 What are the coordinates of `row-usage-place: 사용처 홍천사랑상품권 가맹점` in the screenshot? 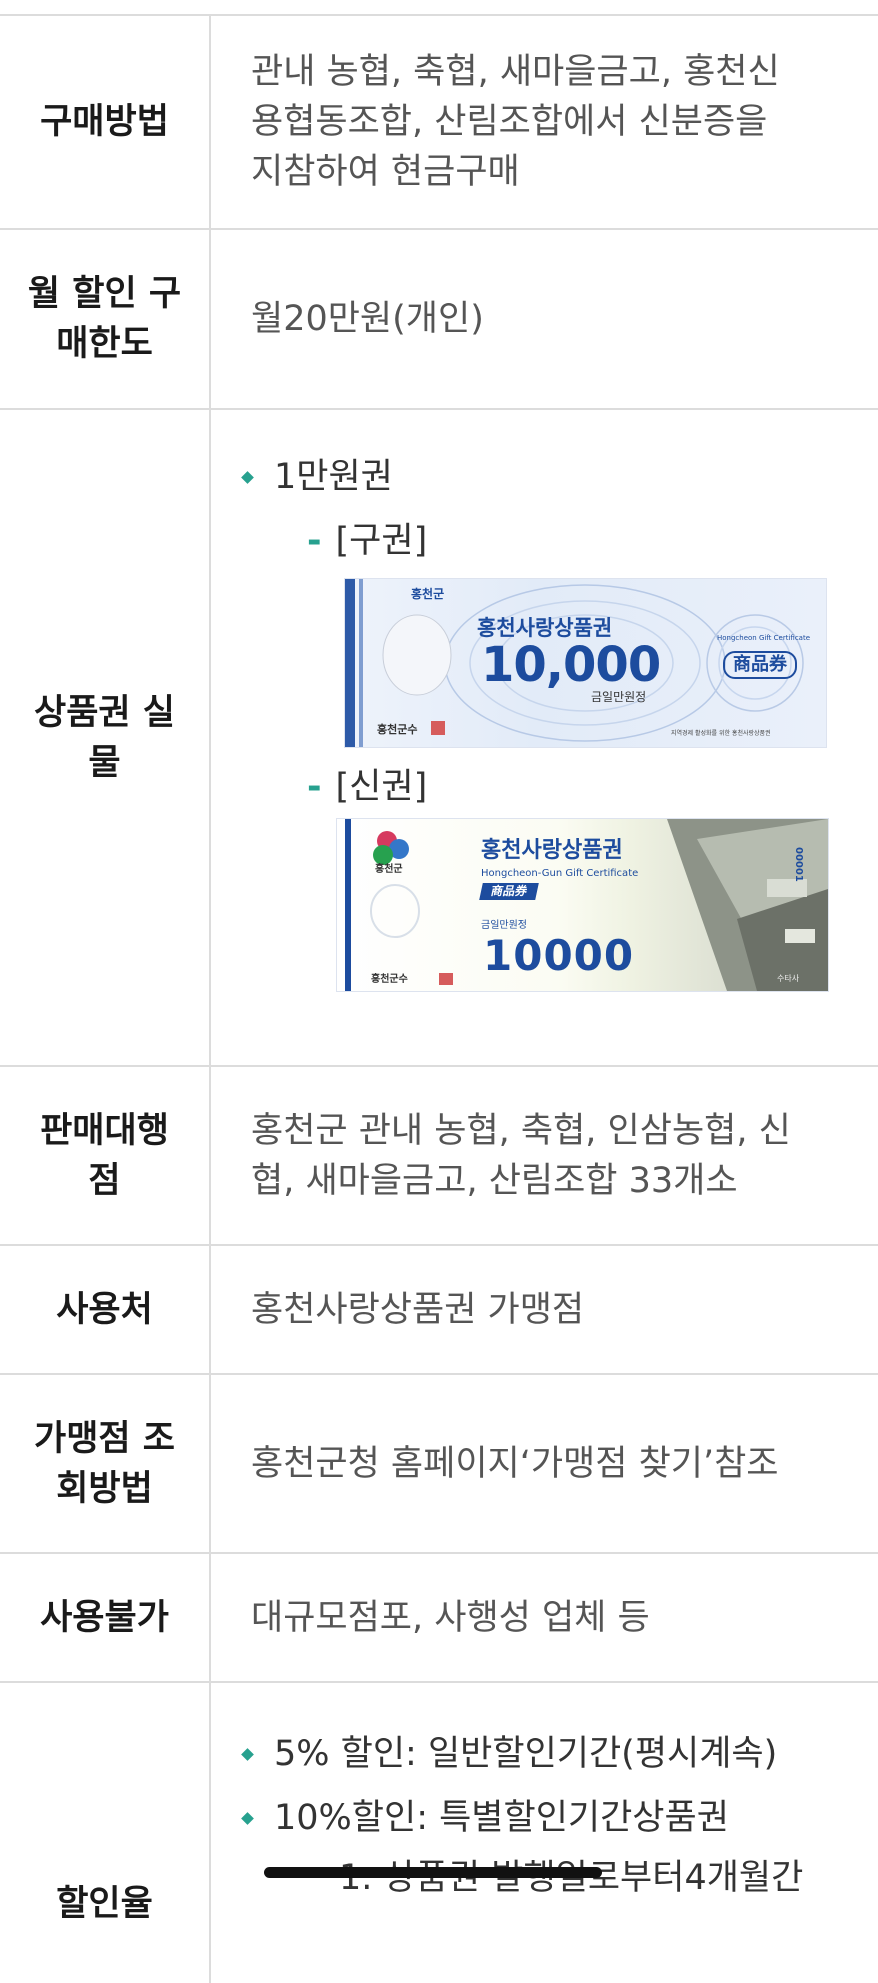 It's located at (439, 1310).